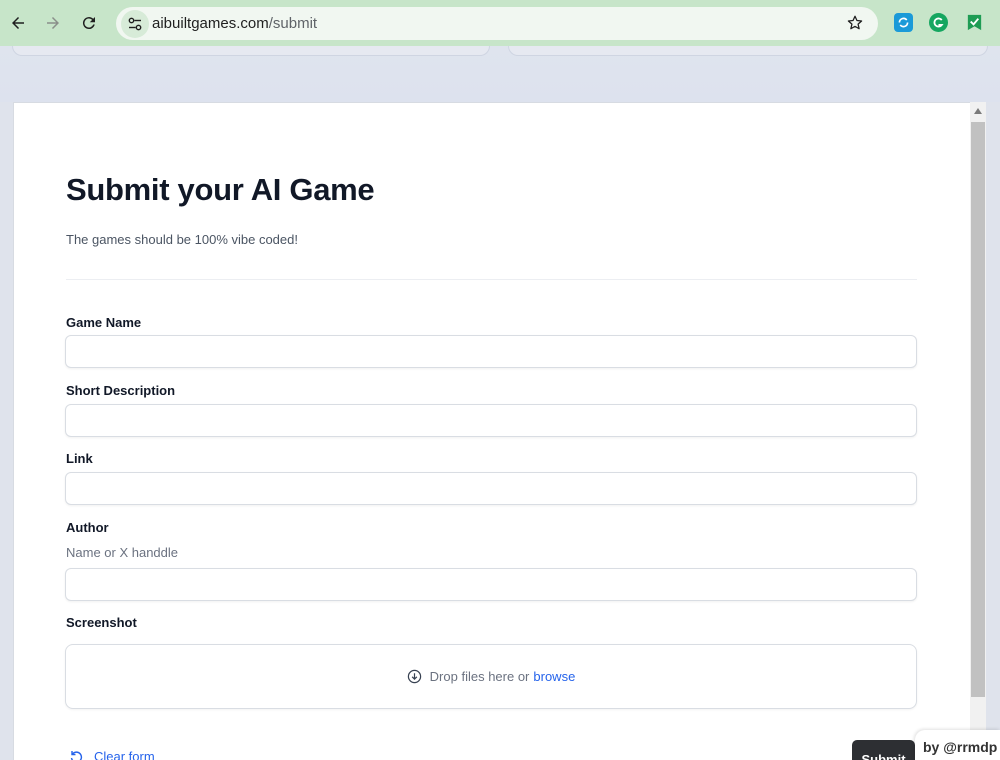 Image resolution: width=1000 pixels, height=760 pixels. I want to click on link-label: Link, so click(79, 458).